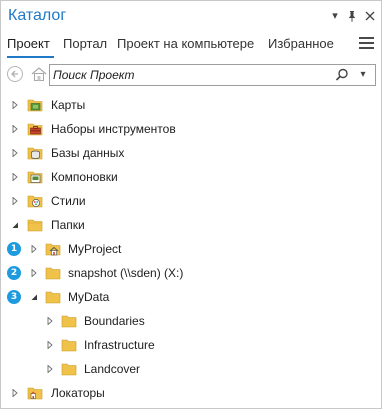  Describe the element at coordinates (95, 249) in the screenshot. I see `tree-item-label: MyProject` at that location.